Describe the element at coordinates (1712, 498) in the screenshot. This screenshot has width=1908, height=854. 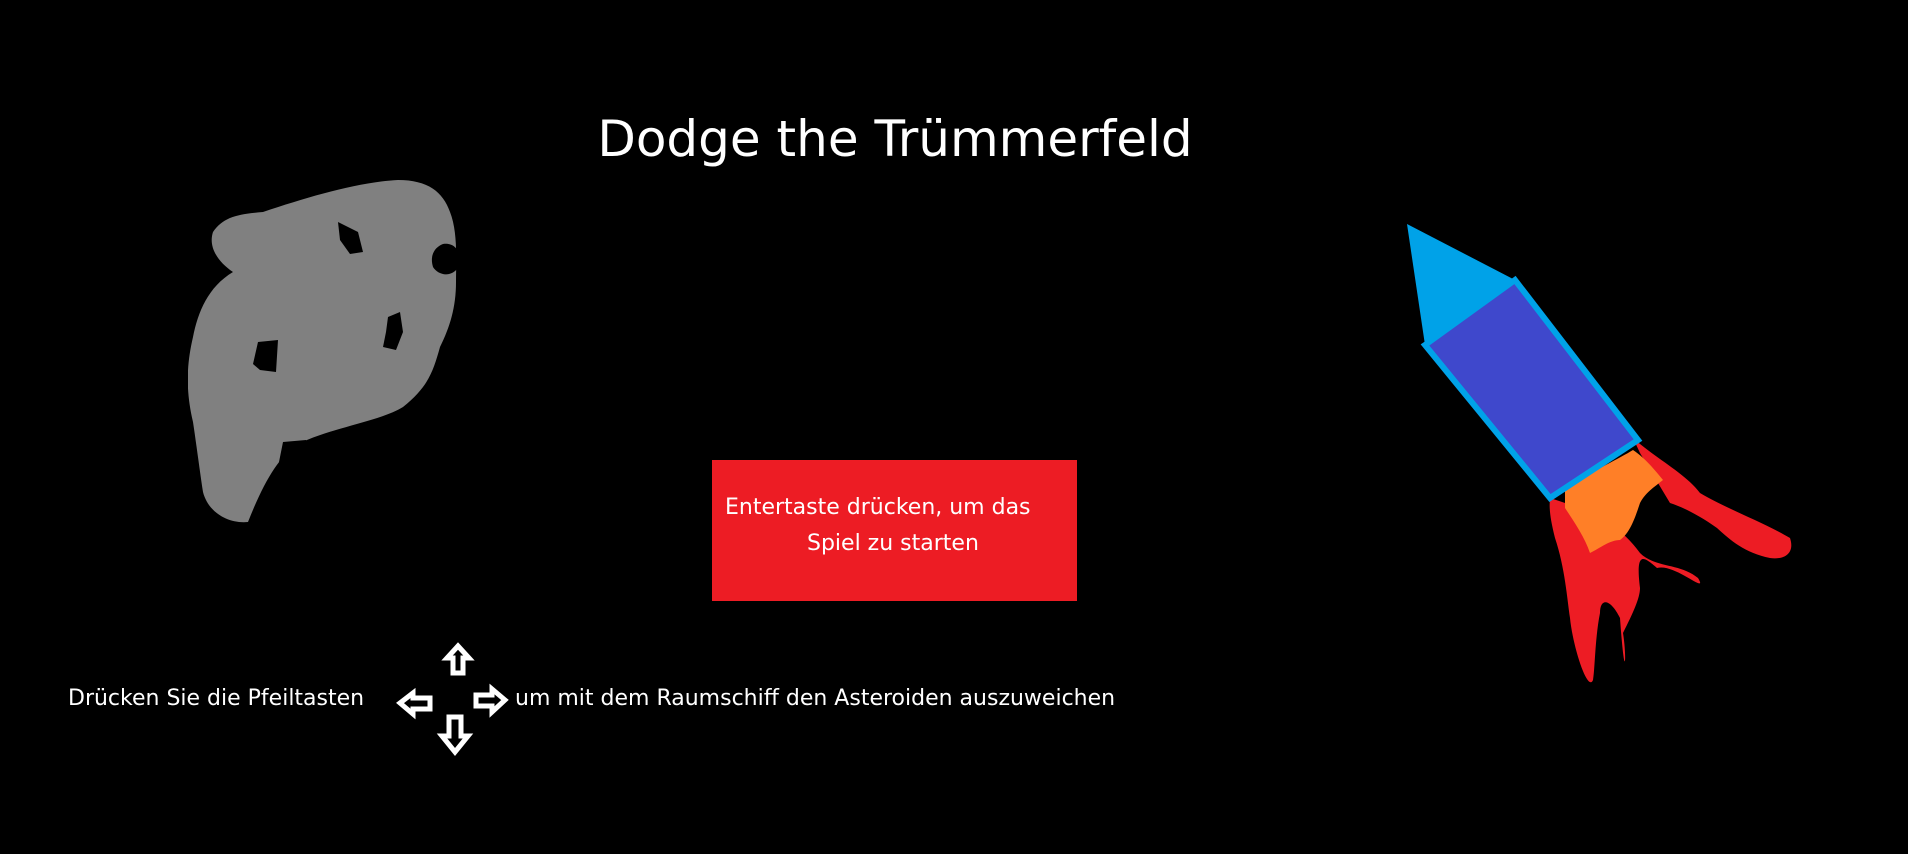
I see `flame-right-tongue` at that location.